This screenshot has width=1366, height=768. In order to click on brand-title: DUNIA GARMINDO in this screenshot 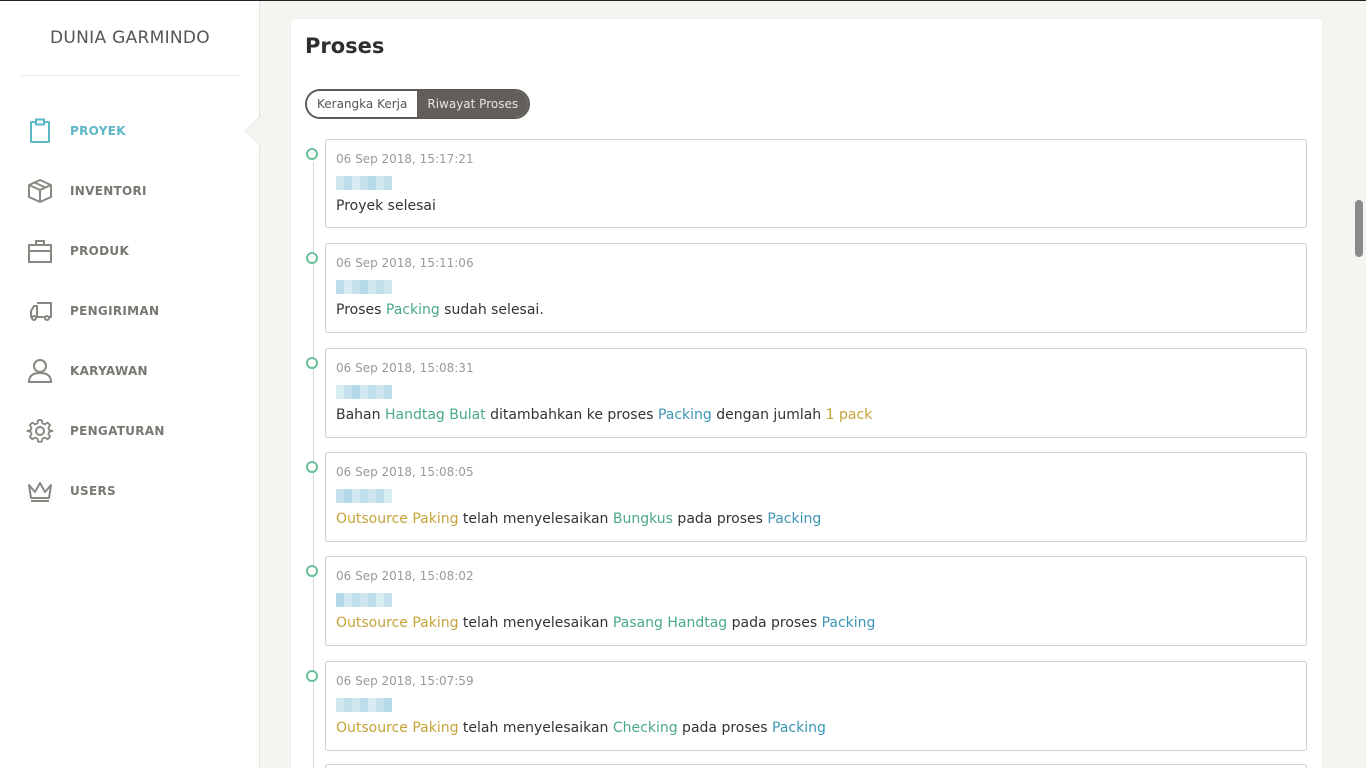, I will do `click(130, 38)`.